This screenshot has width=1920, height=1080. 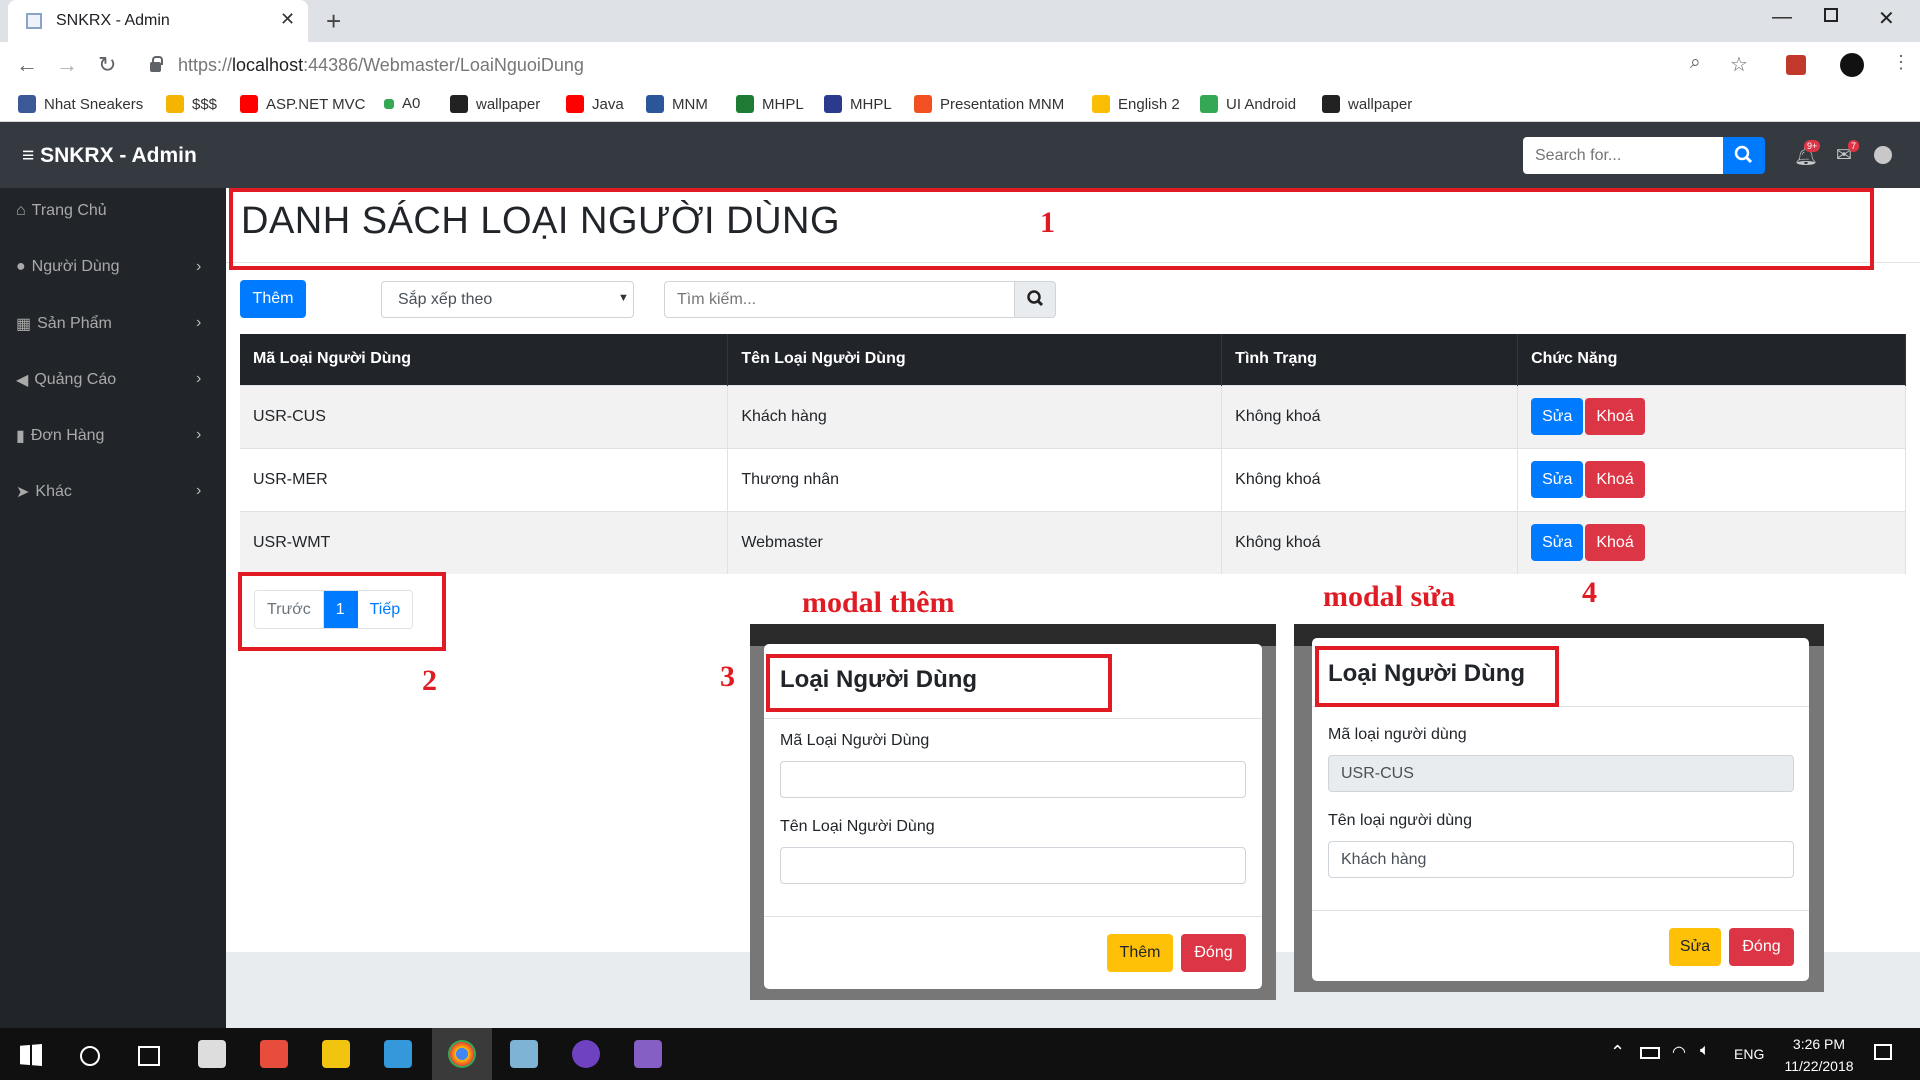 I want to click on add-button: Thêm, so click(x=273, y=299).